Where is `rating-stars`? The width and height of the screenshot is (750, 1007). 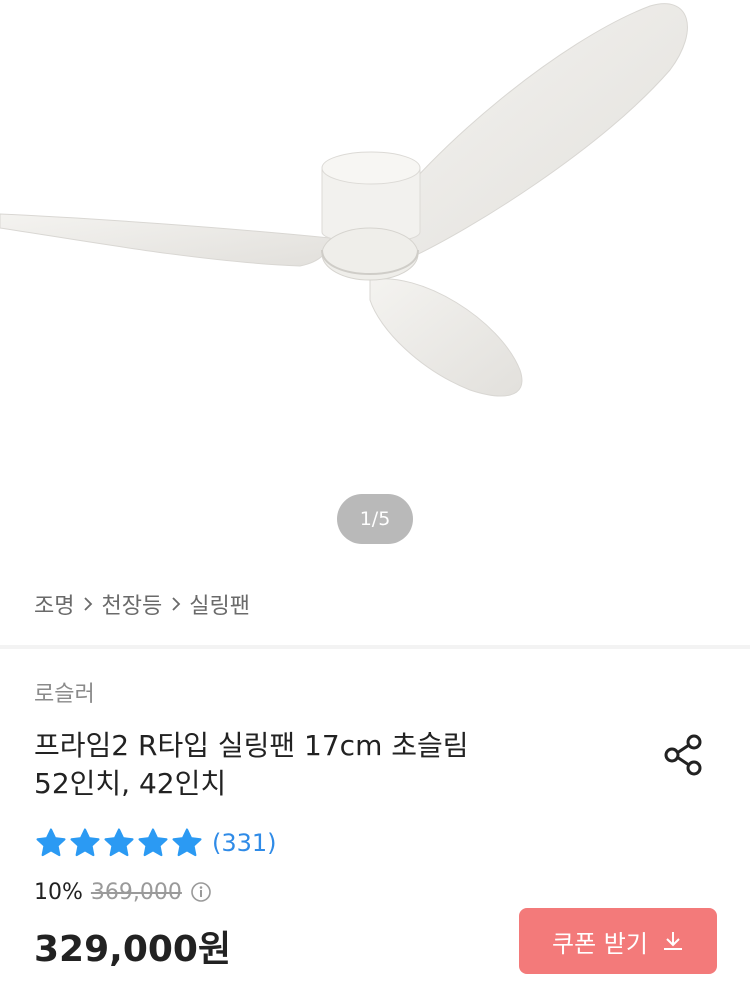 rating-stars is located at coordinates (119, 843).